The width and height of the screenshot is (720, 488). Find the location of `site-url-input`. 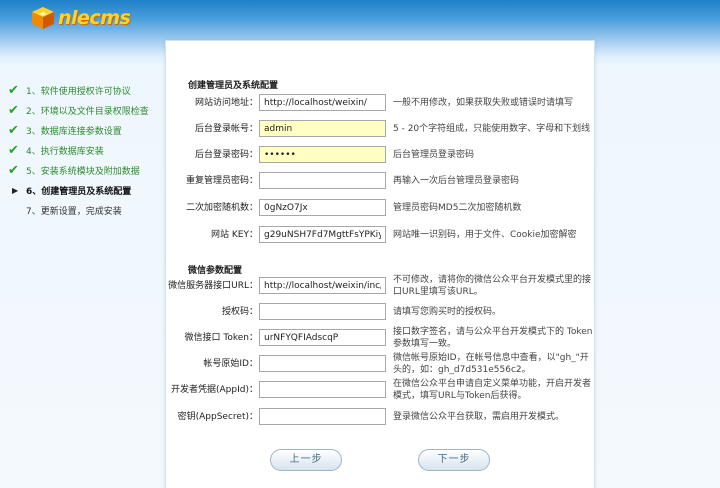

site-url-input is located at coordinates (322, 102).